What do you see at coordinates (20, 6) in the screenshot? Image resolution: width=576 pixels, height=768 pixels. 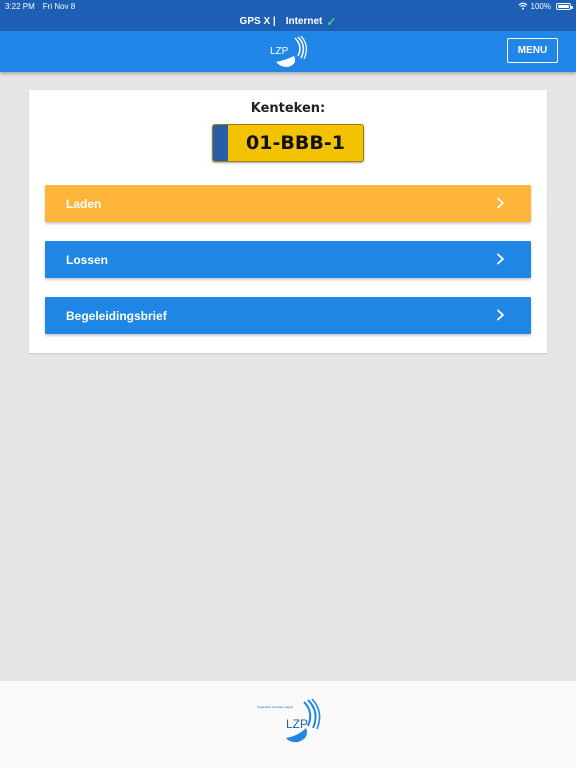 I see `status-time: 3:22 PM` at bounding box center [20, 6].